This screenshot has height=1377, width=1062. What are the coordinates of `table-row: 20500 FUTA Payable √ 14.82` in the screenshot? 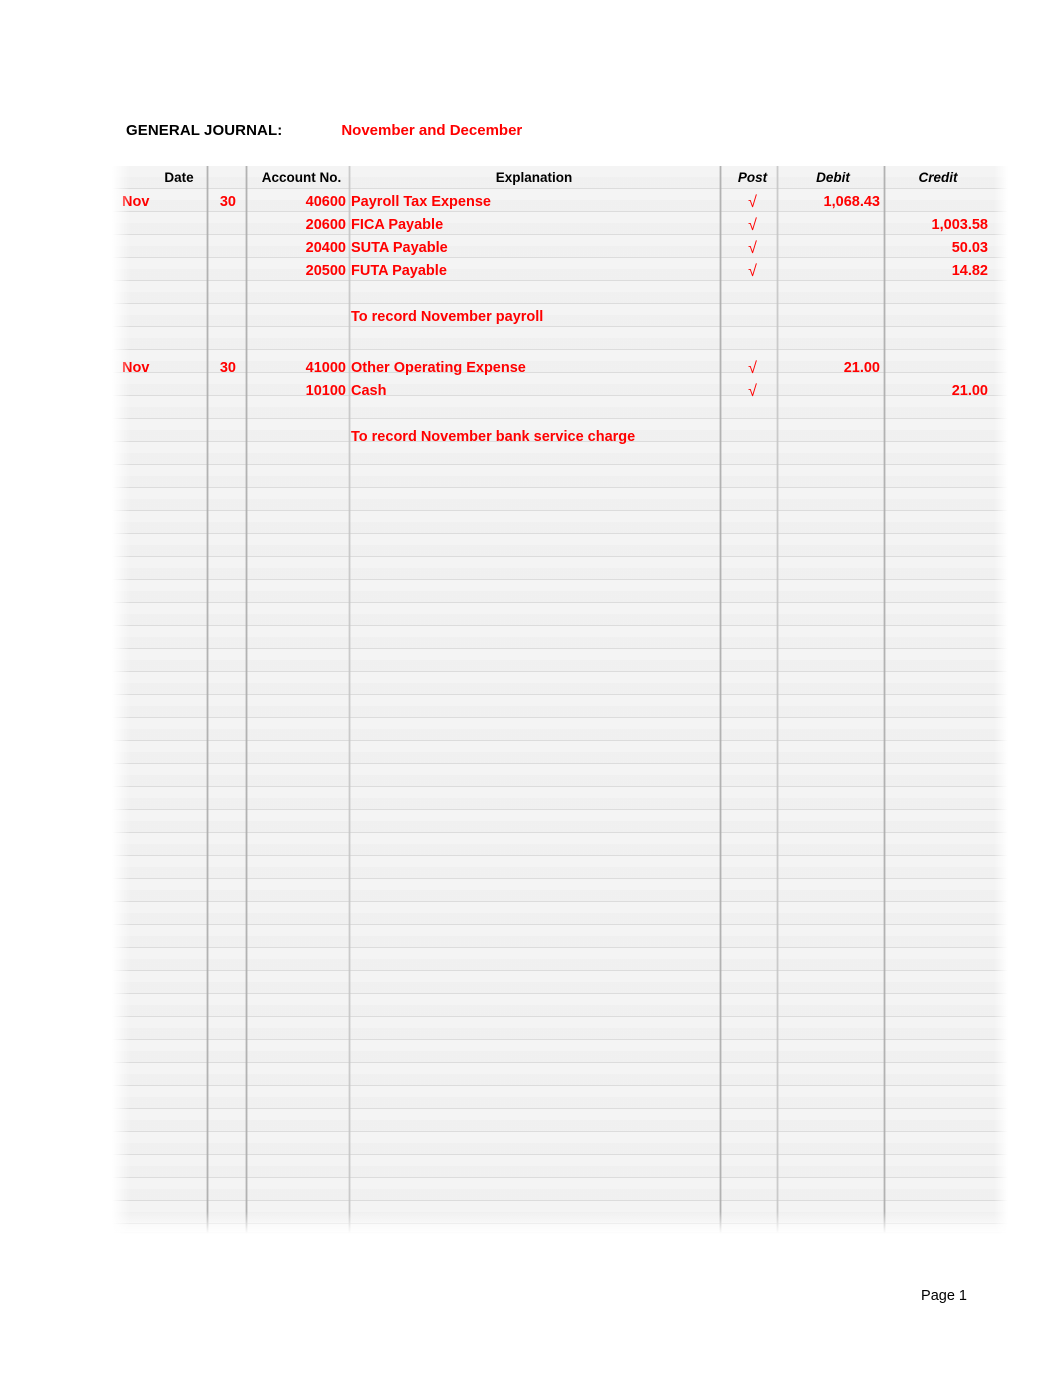 It's located at (560, 271).